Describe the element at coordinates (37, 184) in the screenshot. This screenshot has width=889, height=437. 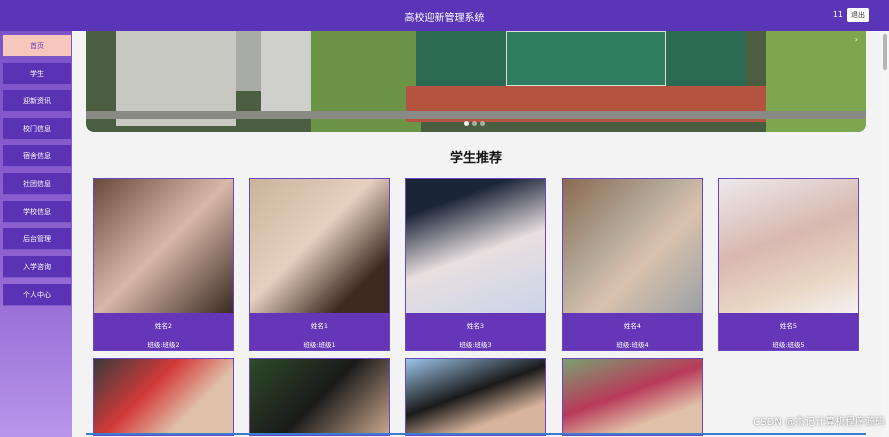
I see `sidebar-item-club: 社团信息` at that location.